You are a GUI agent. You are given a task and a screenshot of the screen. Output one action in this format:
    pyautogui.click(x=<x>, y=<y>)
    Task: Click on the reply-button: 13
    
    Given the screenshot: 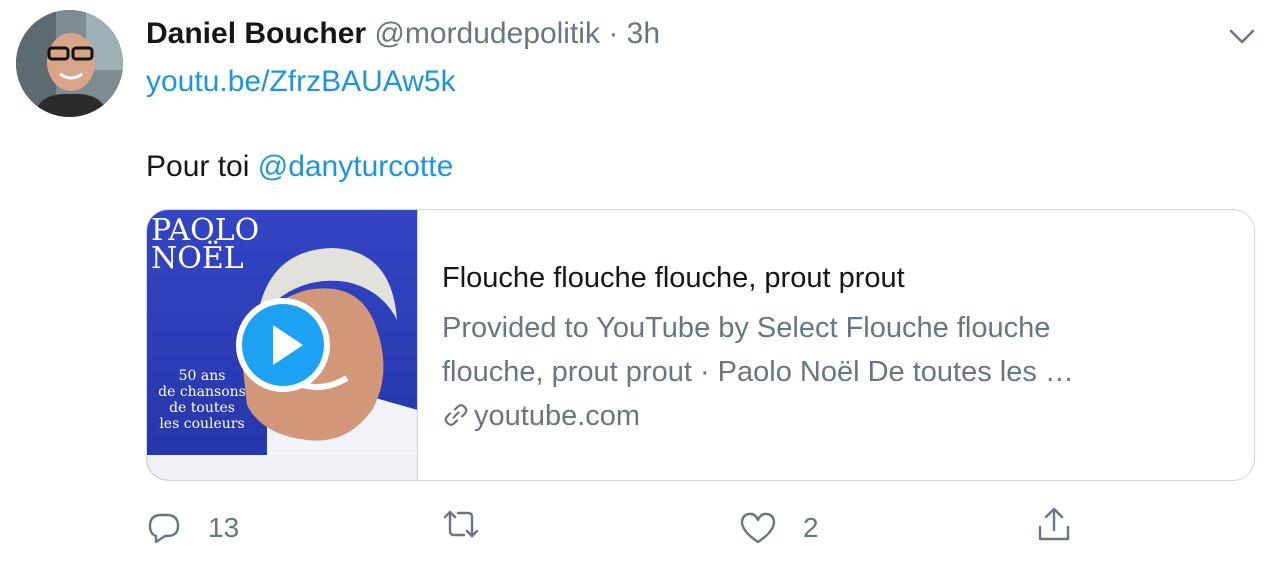 What is the action you would take?
    pyautogui.click(x=192, y=528)
    